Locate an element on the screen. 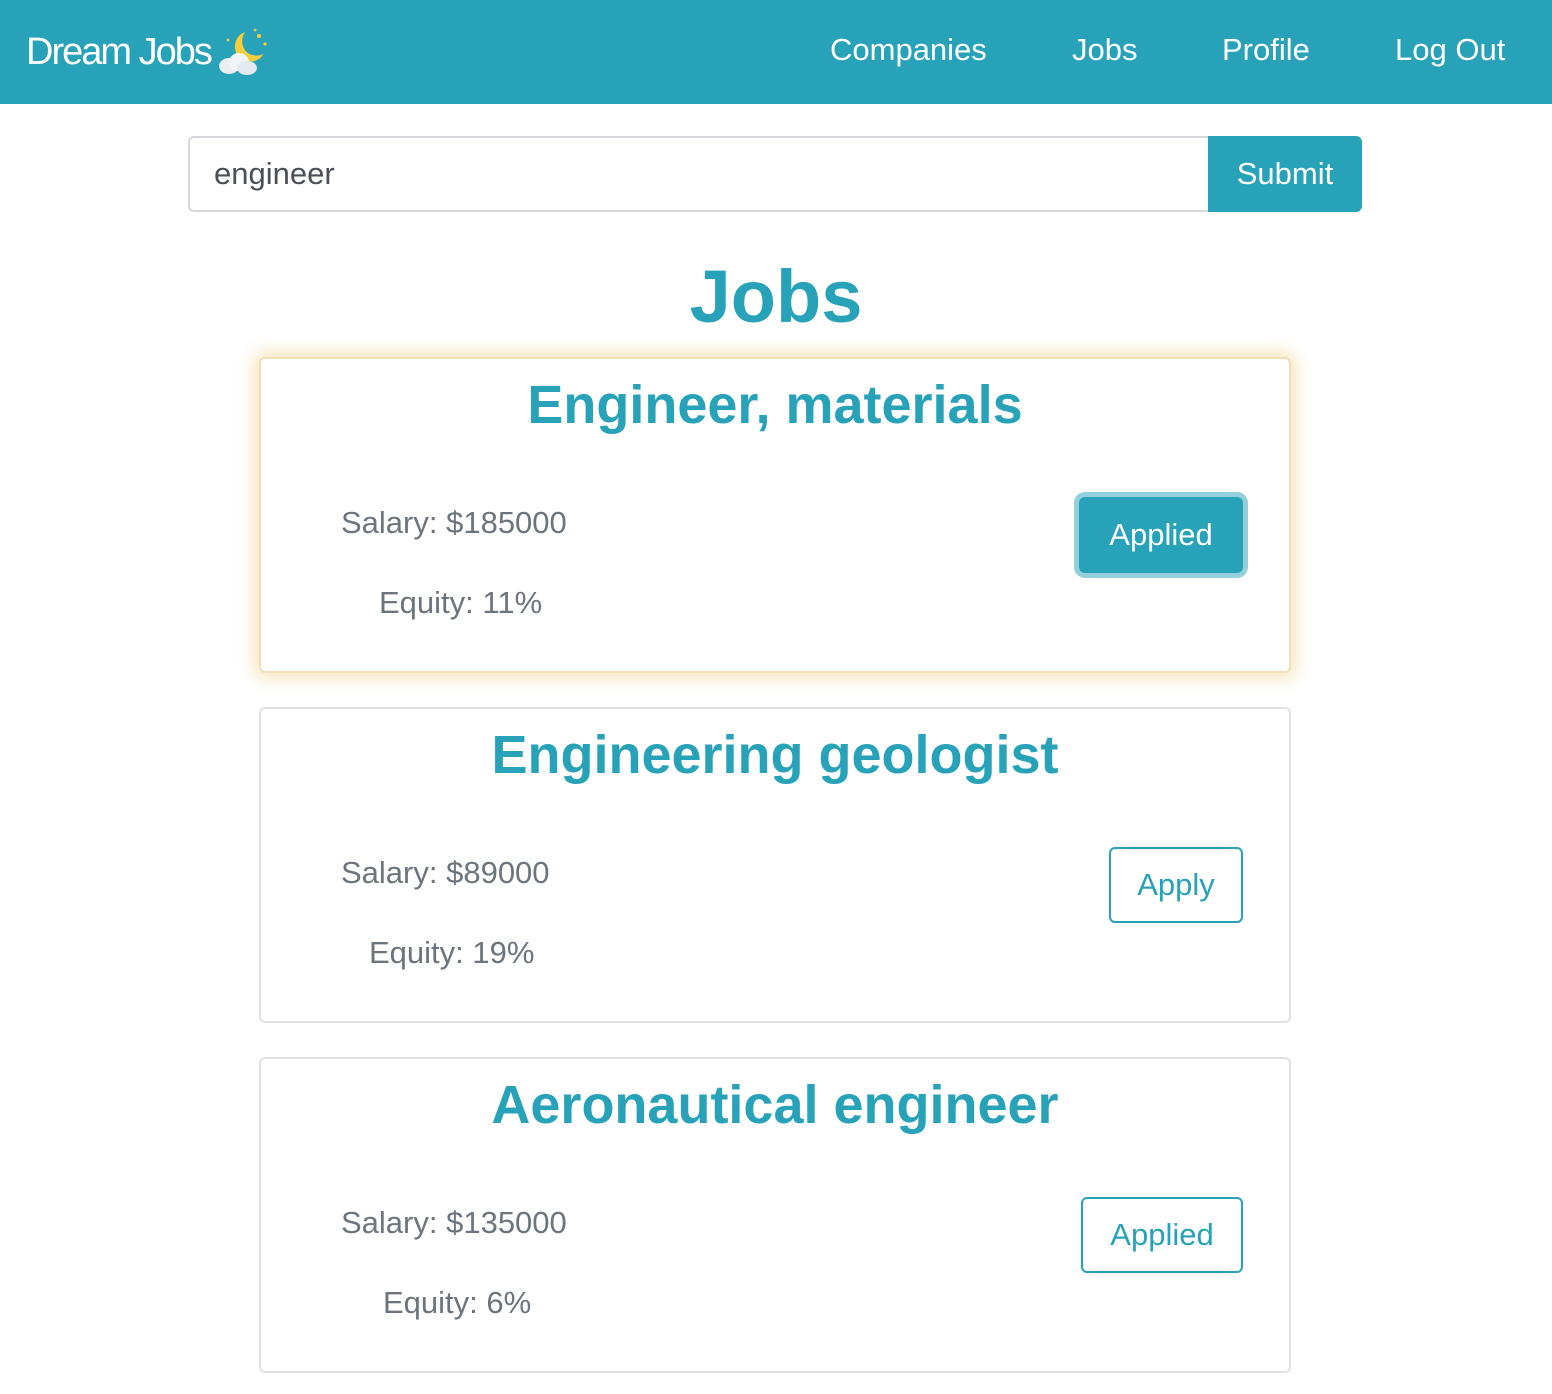 This screenshot has width=1552, height=1394. job-title: Engineering geologist is located at coordinates (775, 755).